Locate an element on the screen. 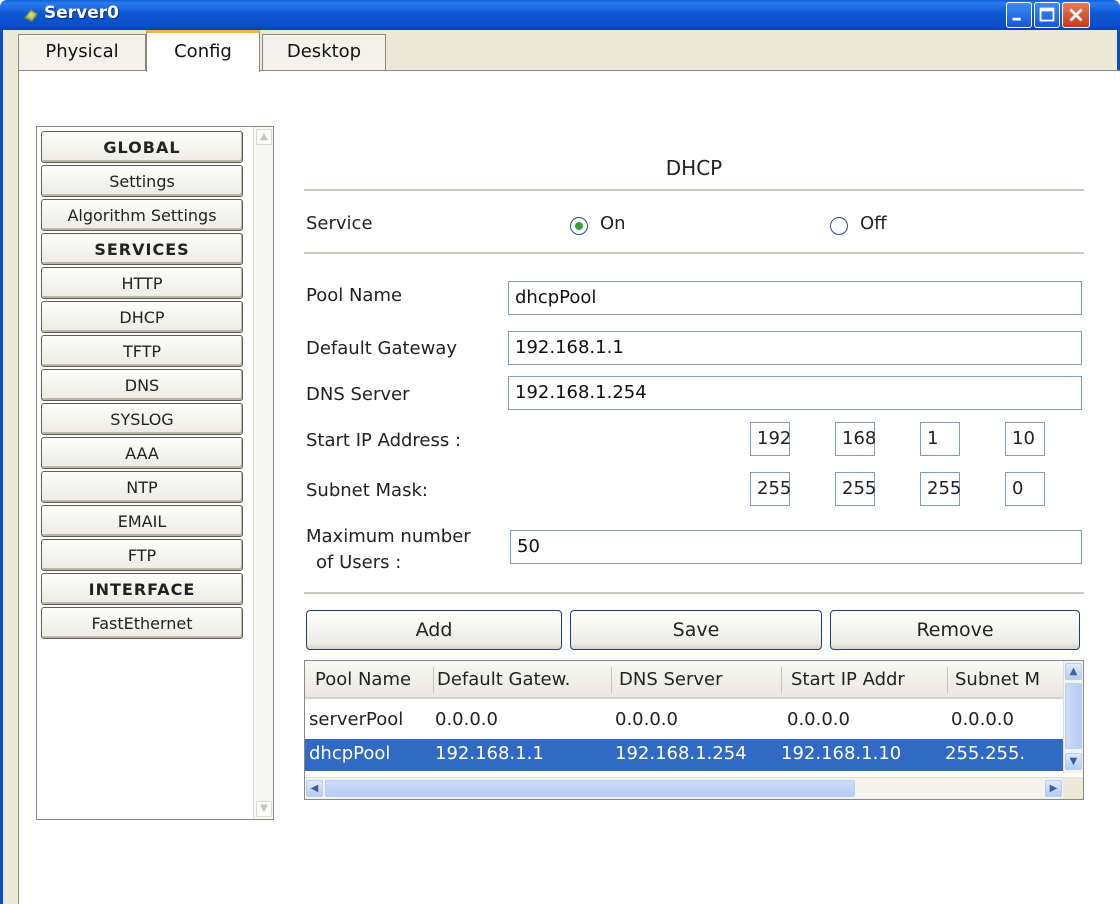 The image size is (1120, 904). subnet-mask-input: 255 255 255 0 is located at coordinates (905, 489).